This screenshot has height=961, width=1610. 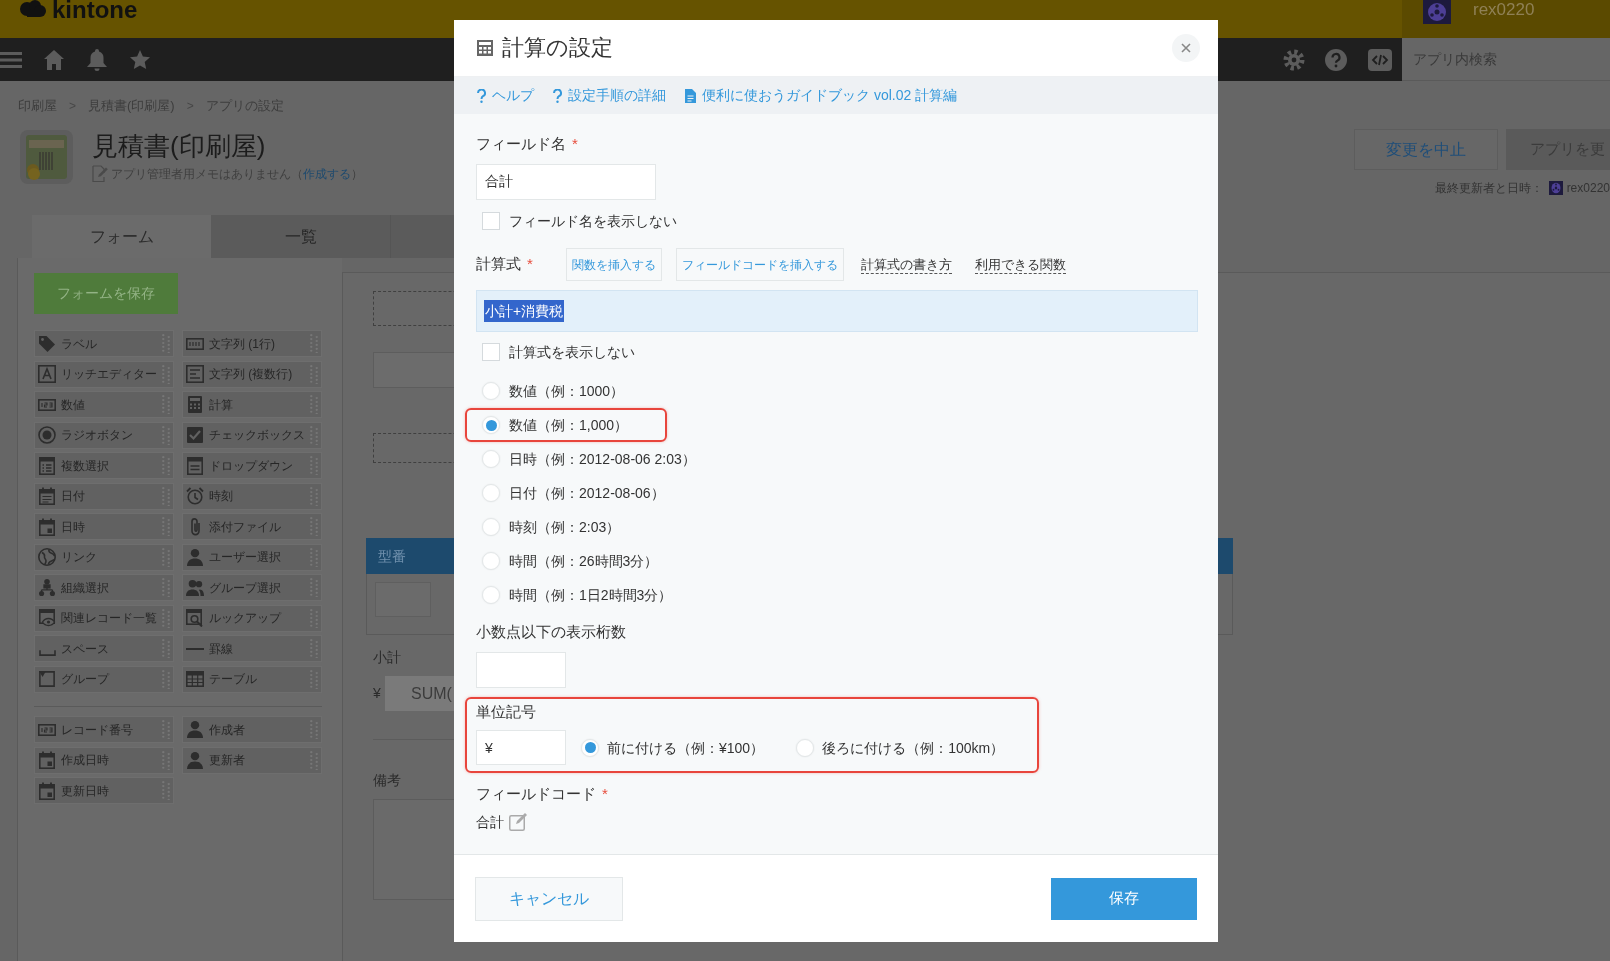 I want to click on menu-icon, so click(x=11, y=59).